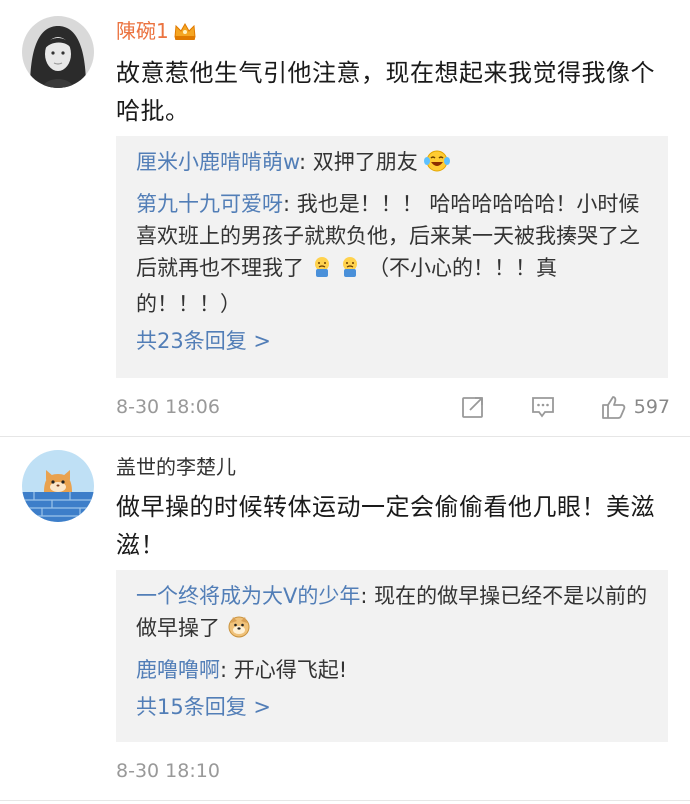 The image size is (690, 804). I want to click on reply-username: 厘米小鹿啃啃萌w, so click(217, 162).